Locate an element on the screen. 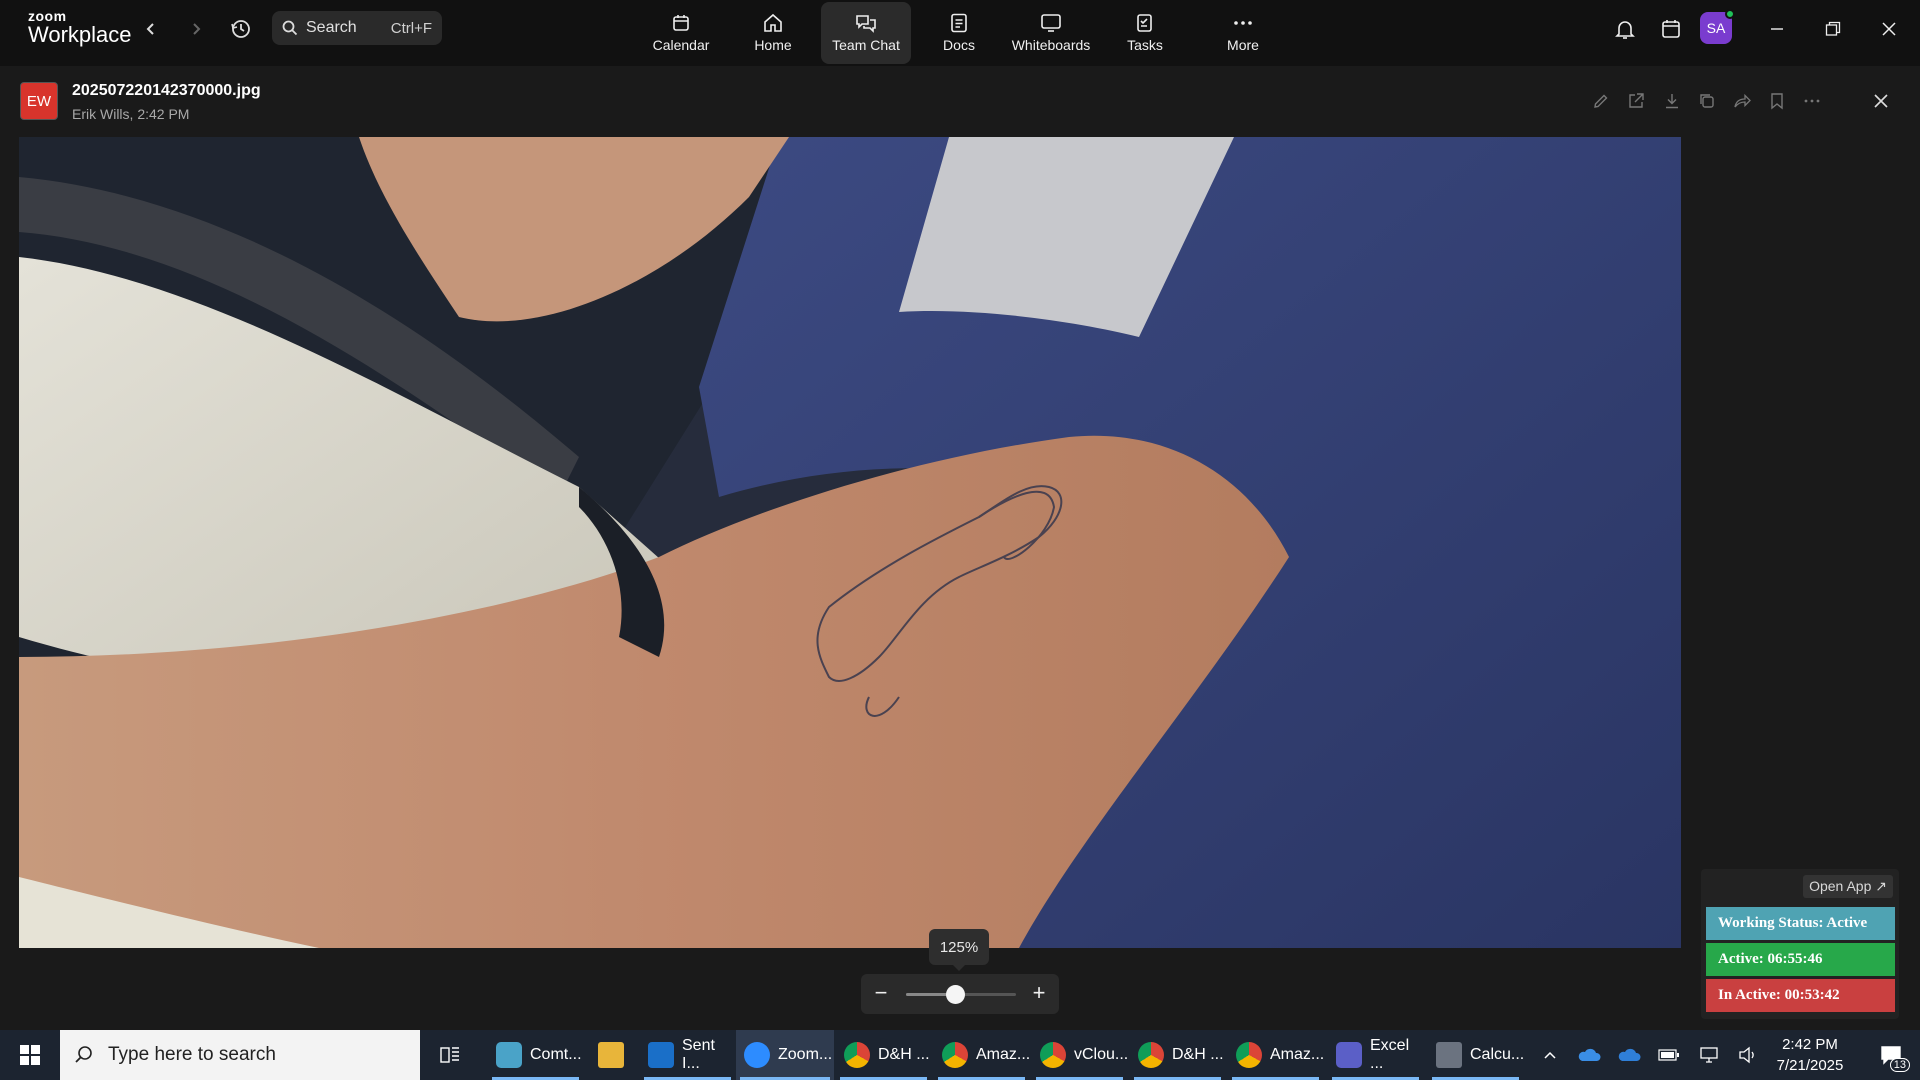  file-name: 202507220142370000.jpg is located at coordinates (166, 90).